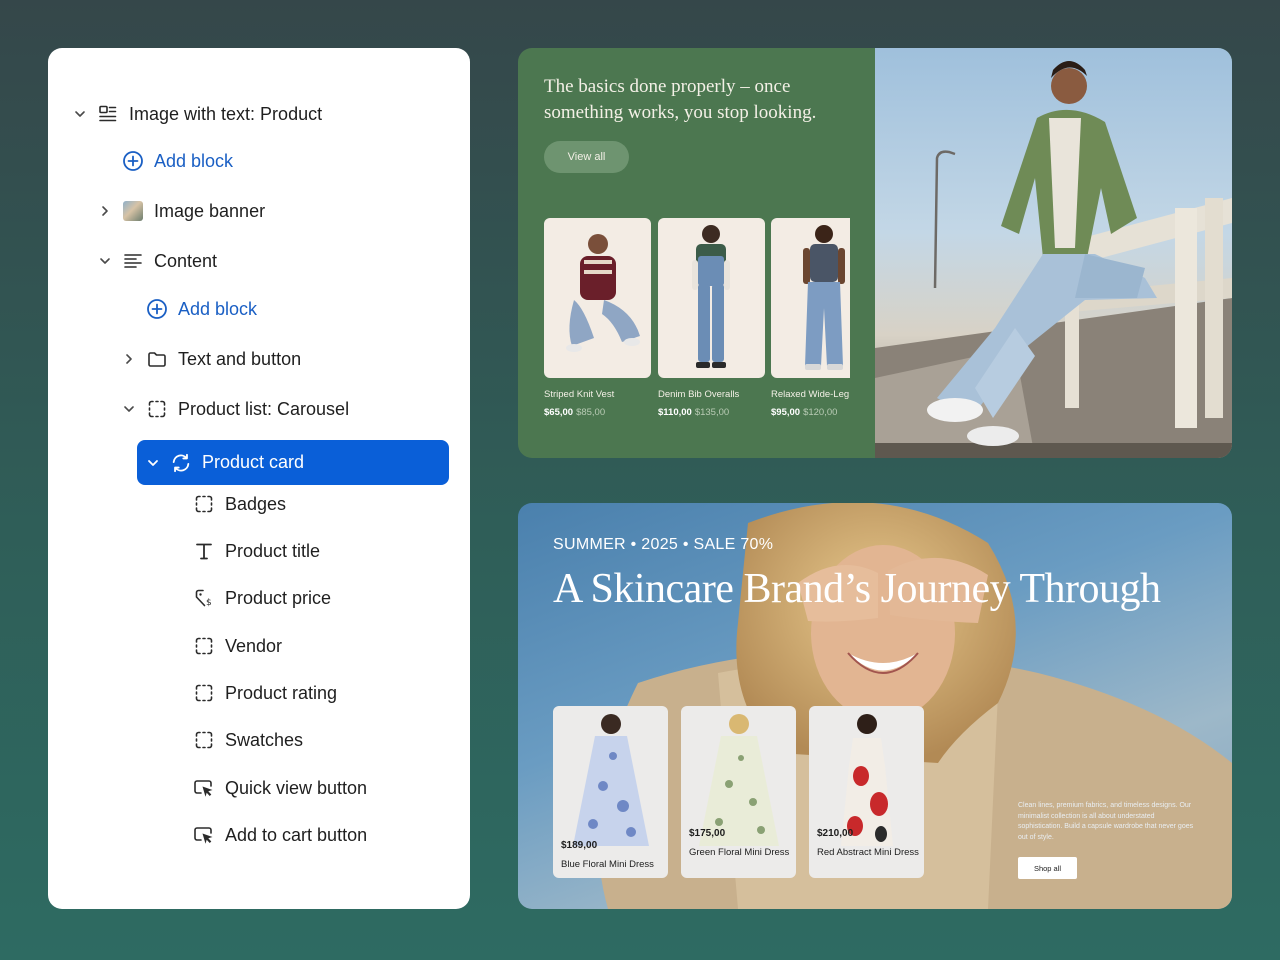 This screenshot has width=1280, height=960. I want to click on tree-item-image-banner: Image banner, so click(181, 211).